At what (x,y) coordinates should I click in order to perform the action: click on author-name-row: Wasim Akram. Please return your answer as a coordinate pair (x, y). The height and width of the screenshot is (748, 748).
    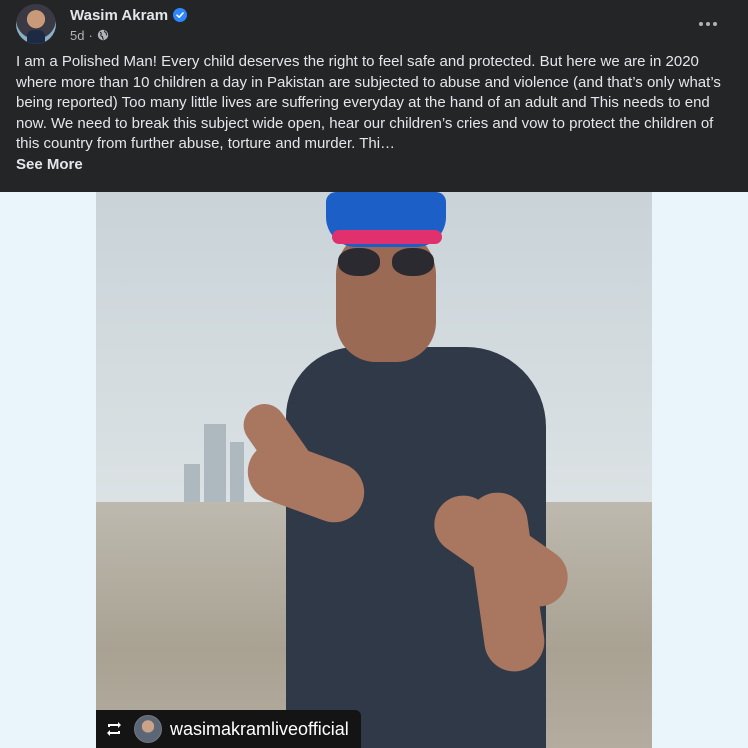
    Looking at the image, I should click on (129, 15).